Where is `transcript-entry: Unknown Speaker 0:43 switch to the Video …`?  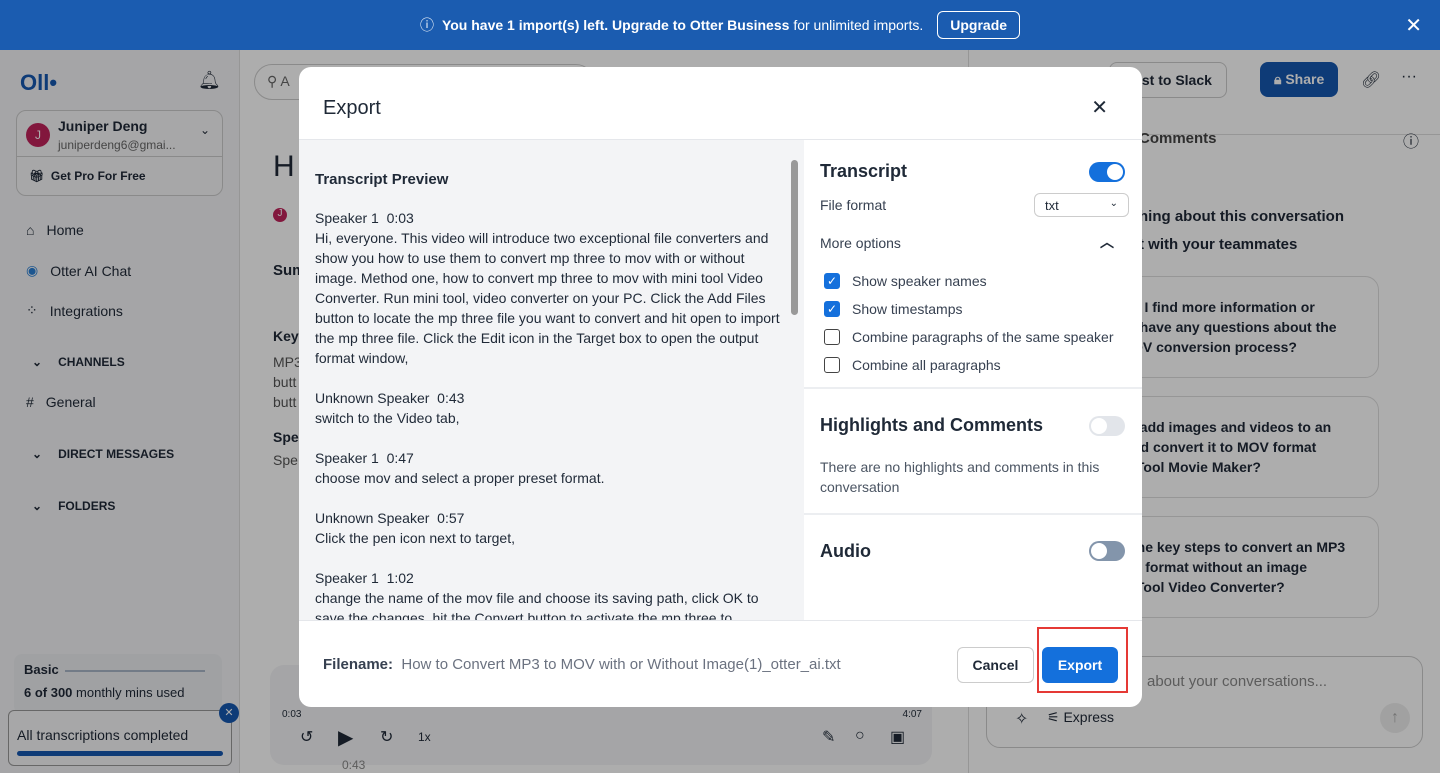 transcript-entry: Unknown Speaker 0:43 switch to the Video … is located at coordinates (390, 408).